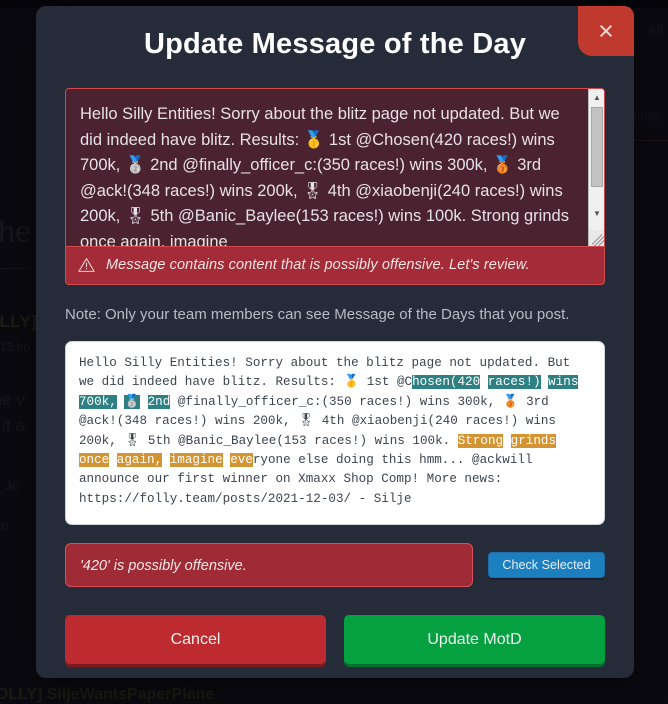  What do you see at coordinates (596, 238) in the screenshot?
I see `resize-handle-icon` at bounding box center [596, 238].